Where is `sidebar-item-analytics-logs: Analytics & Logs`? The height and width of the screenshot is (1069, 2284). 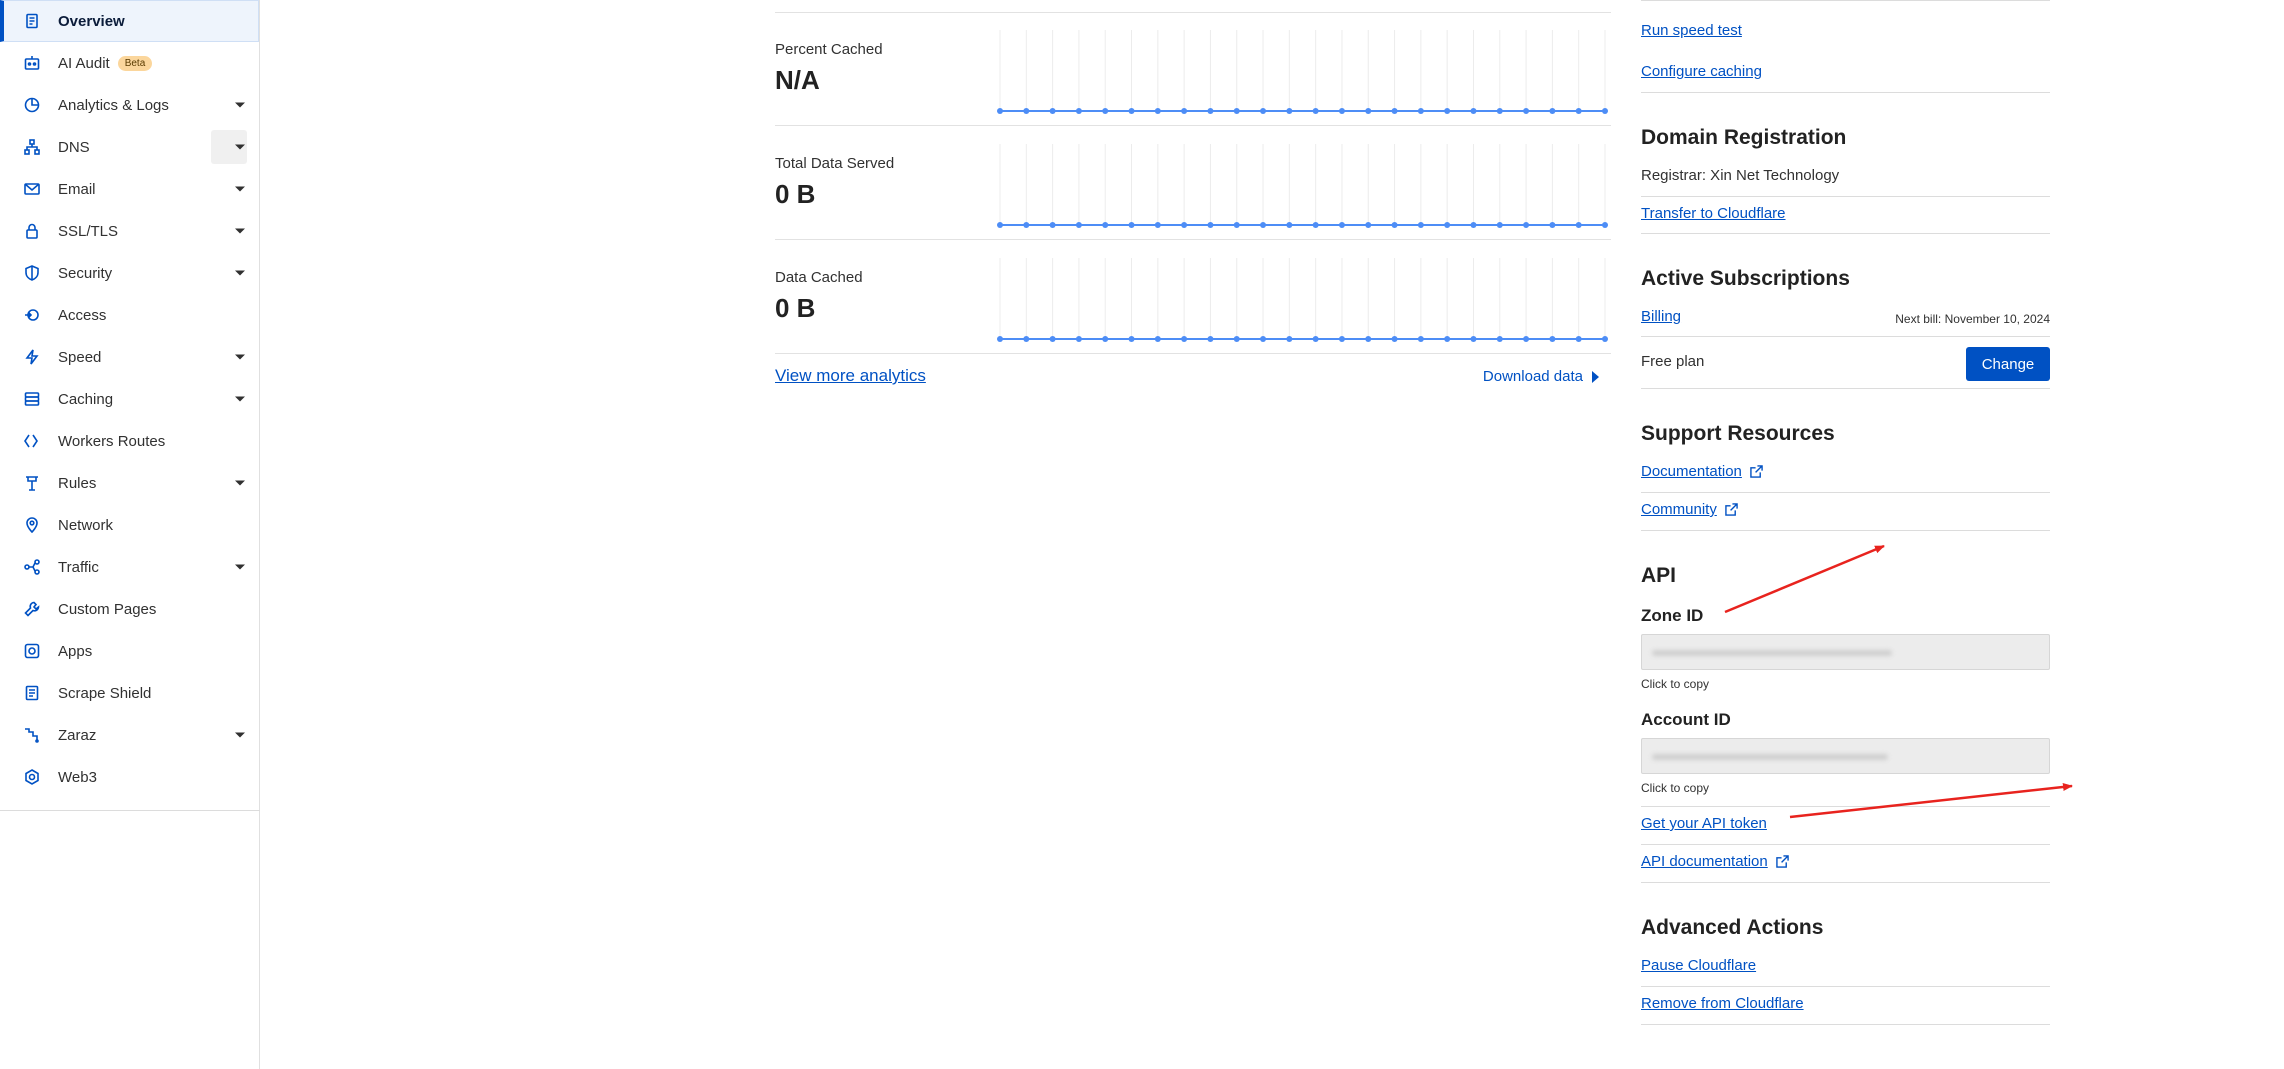 sidebar-item-analytics-logs: Analytics & Logs is located at coordinates (129, 105).